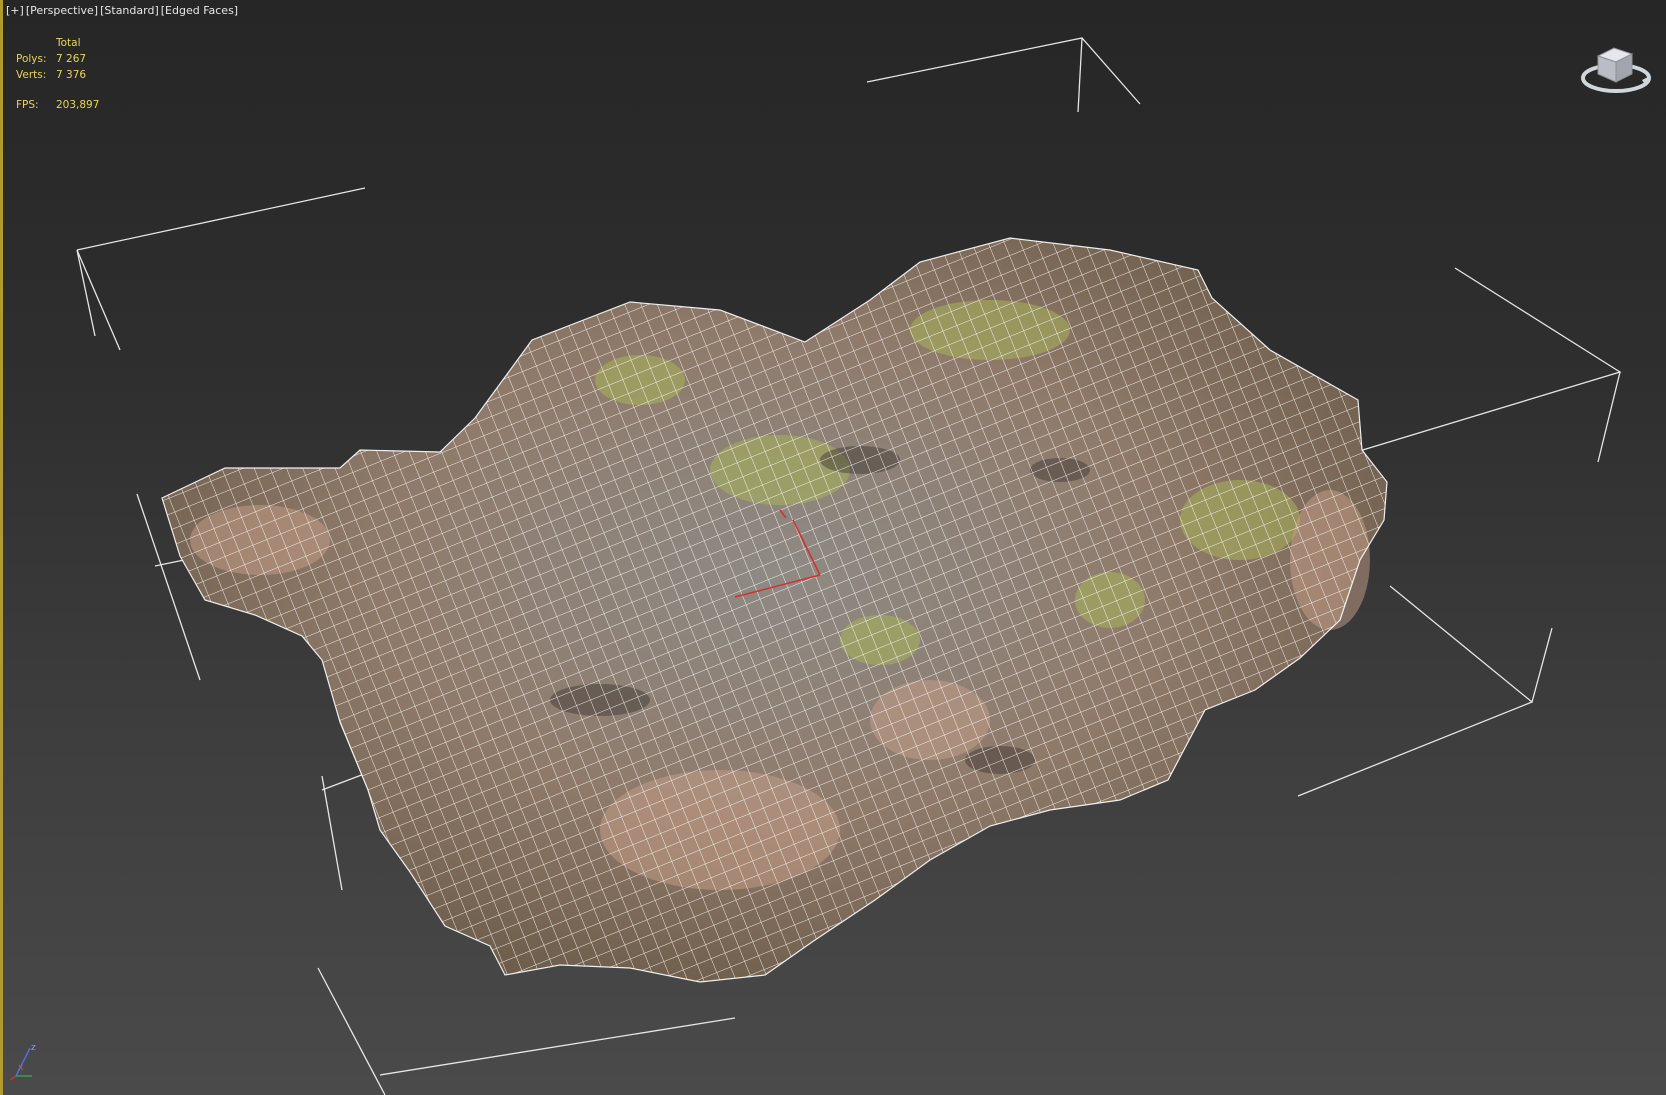 The image size is (1666, 1095). I want to click on viewcube-icon, so click(1617, 63).